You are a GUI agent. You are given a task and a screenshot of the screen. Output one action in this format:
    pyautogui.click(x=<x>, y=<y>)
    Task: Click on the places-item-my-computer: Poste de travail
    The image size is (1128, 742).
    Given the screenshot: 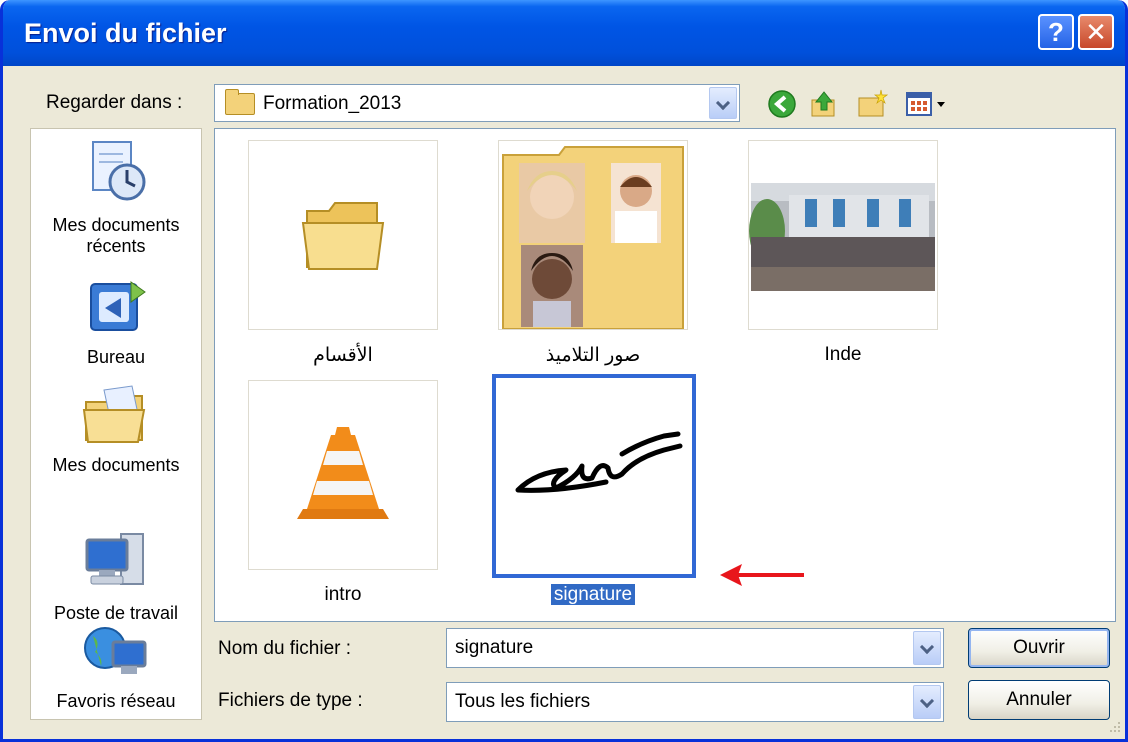 What is the action you would take?
    pyautogui.click(x=116, y=576)
    